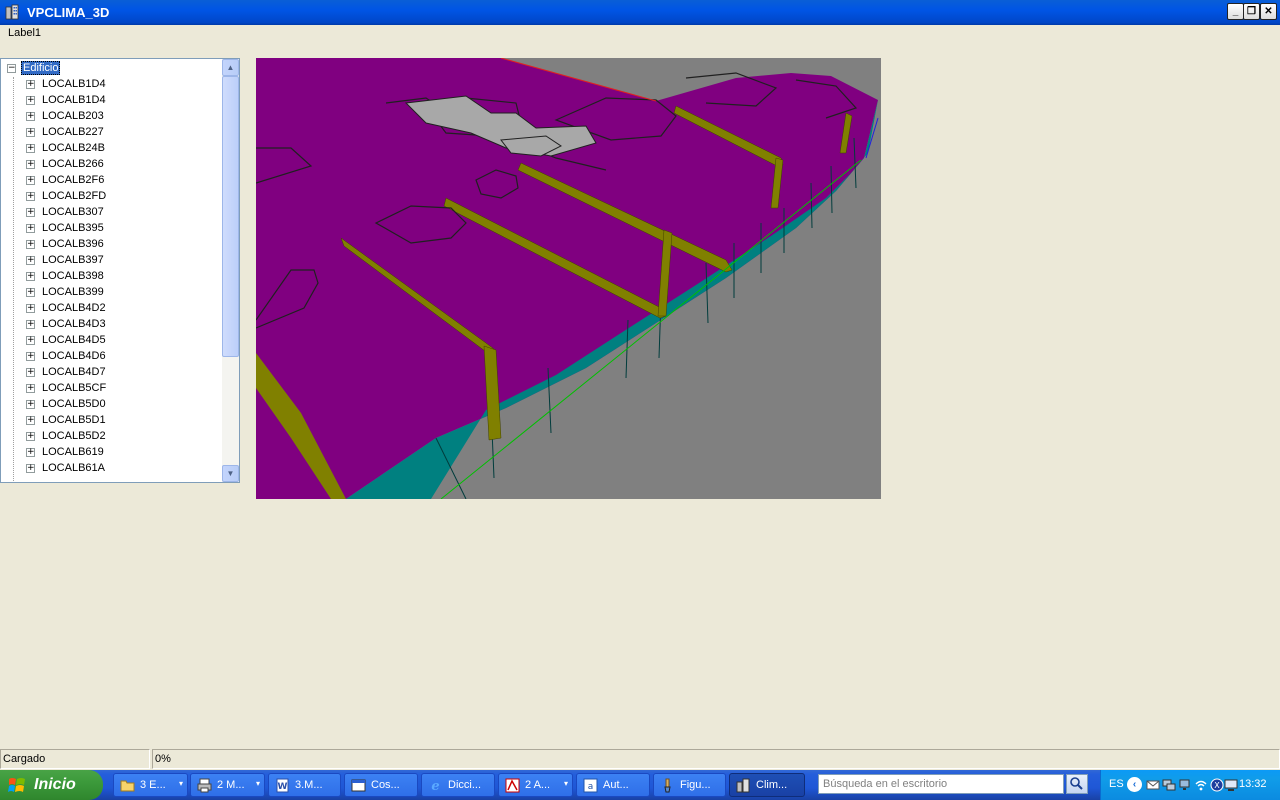 The width and height of the screenshot is (1280, 800). Describe the element at coordinates (112, 453) in the screenshot. I see `tree-item: + LOCALB619` at that location.